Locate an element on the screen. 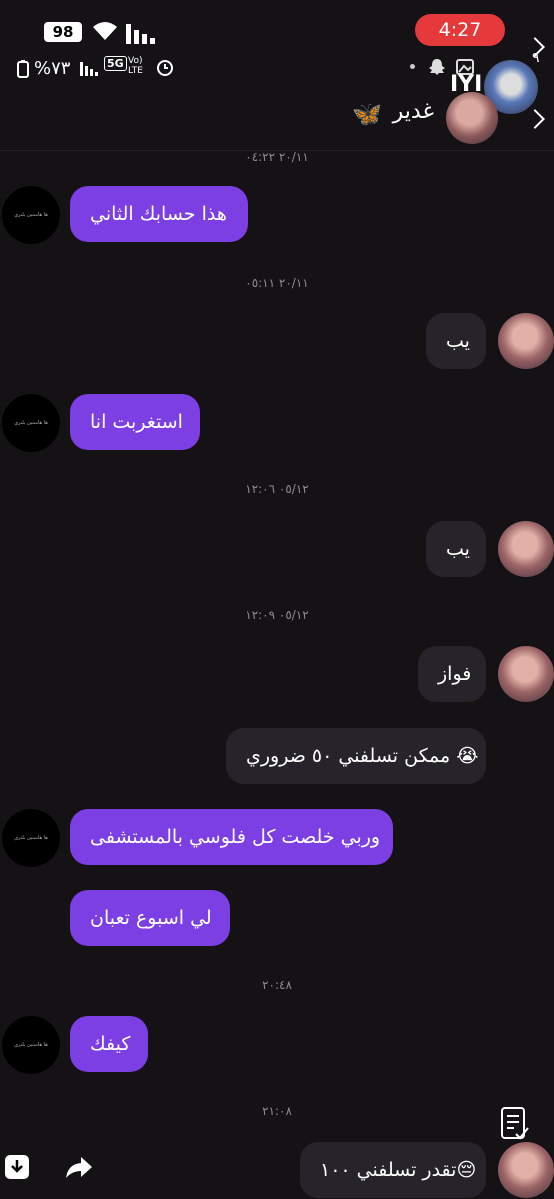 The width and height of the screenshot is (554, 1199). timestamp: ٢١:٠٨ is located at coordinates (277, 1111).